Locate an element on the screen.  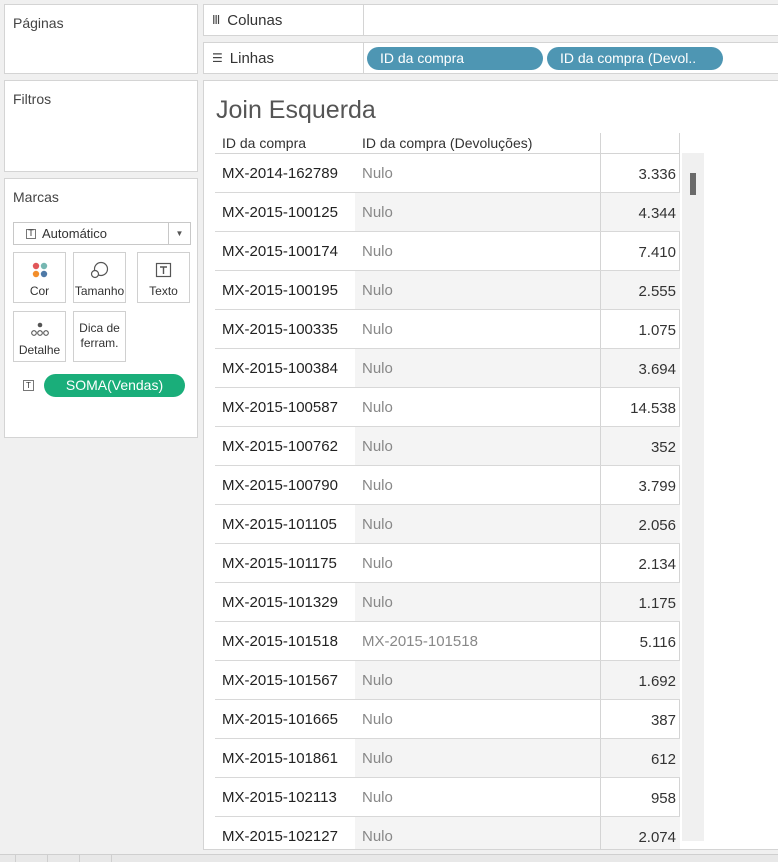
mark-type-dropdown: T Automático ▼ is located at coordinates (102, 233).